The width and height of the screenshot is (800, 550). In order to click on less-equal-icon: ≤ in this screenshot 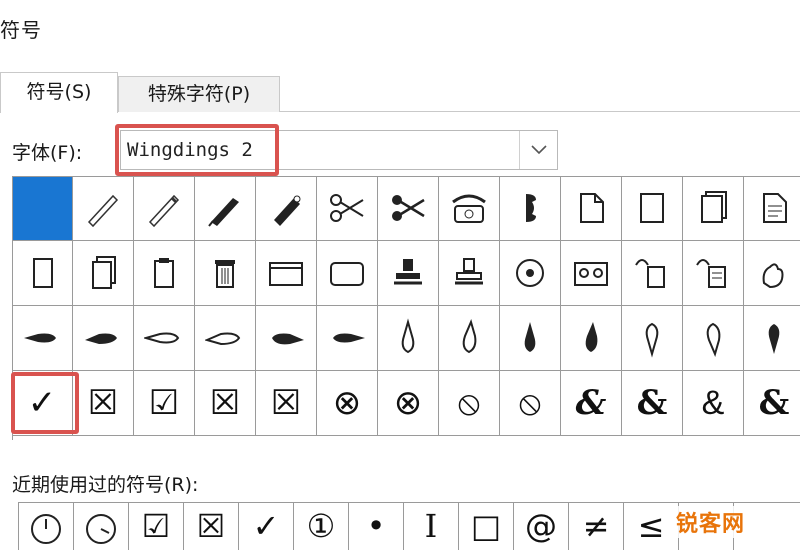, I will do `click(651, 526)`.